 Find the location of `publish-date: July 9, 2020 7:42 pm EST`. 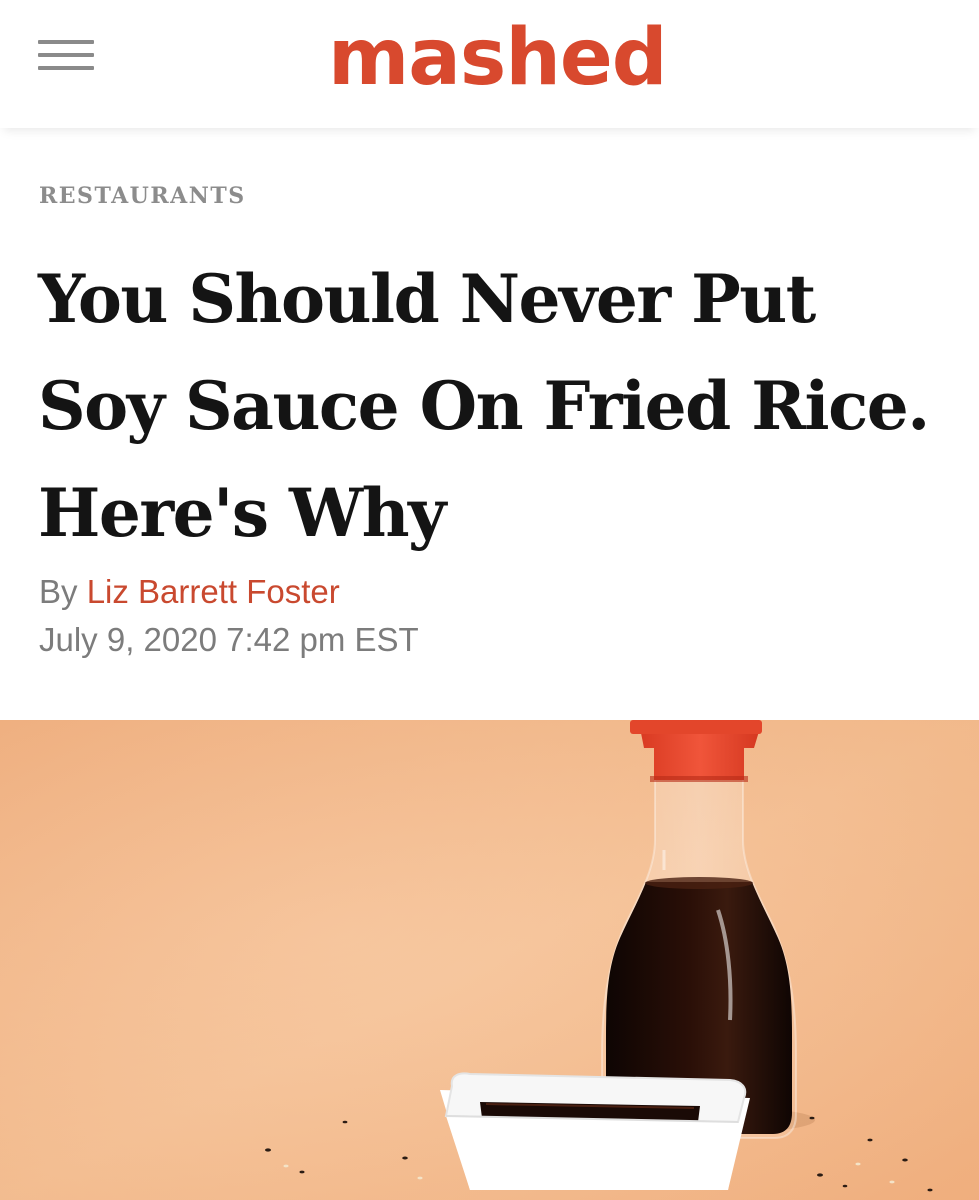

publish-date: July 9, 2020 7:42 pm EST is located at coordinates (229, 639).